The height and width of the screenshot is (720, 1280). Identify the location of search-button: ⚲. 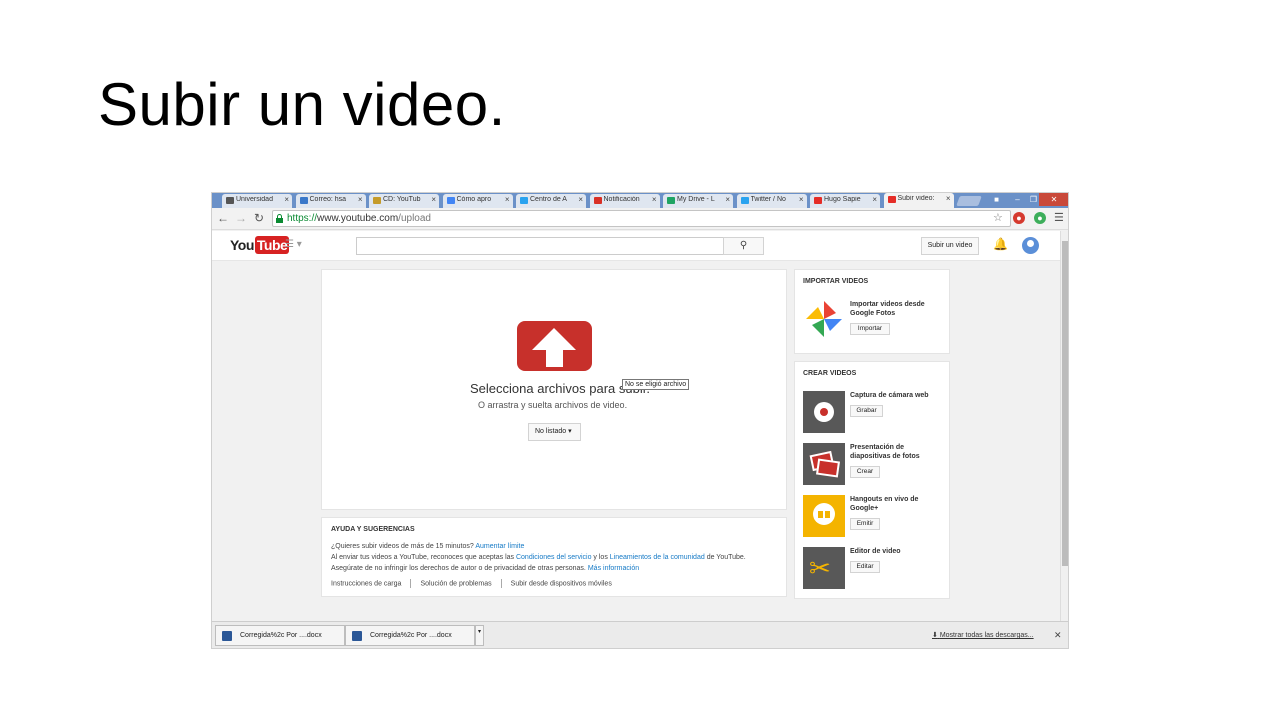
(743, 246).